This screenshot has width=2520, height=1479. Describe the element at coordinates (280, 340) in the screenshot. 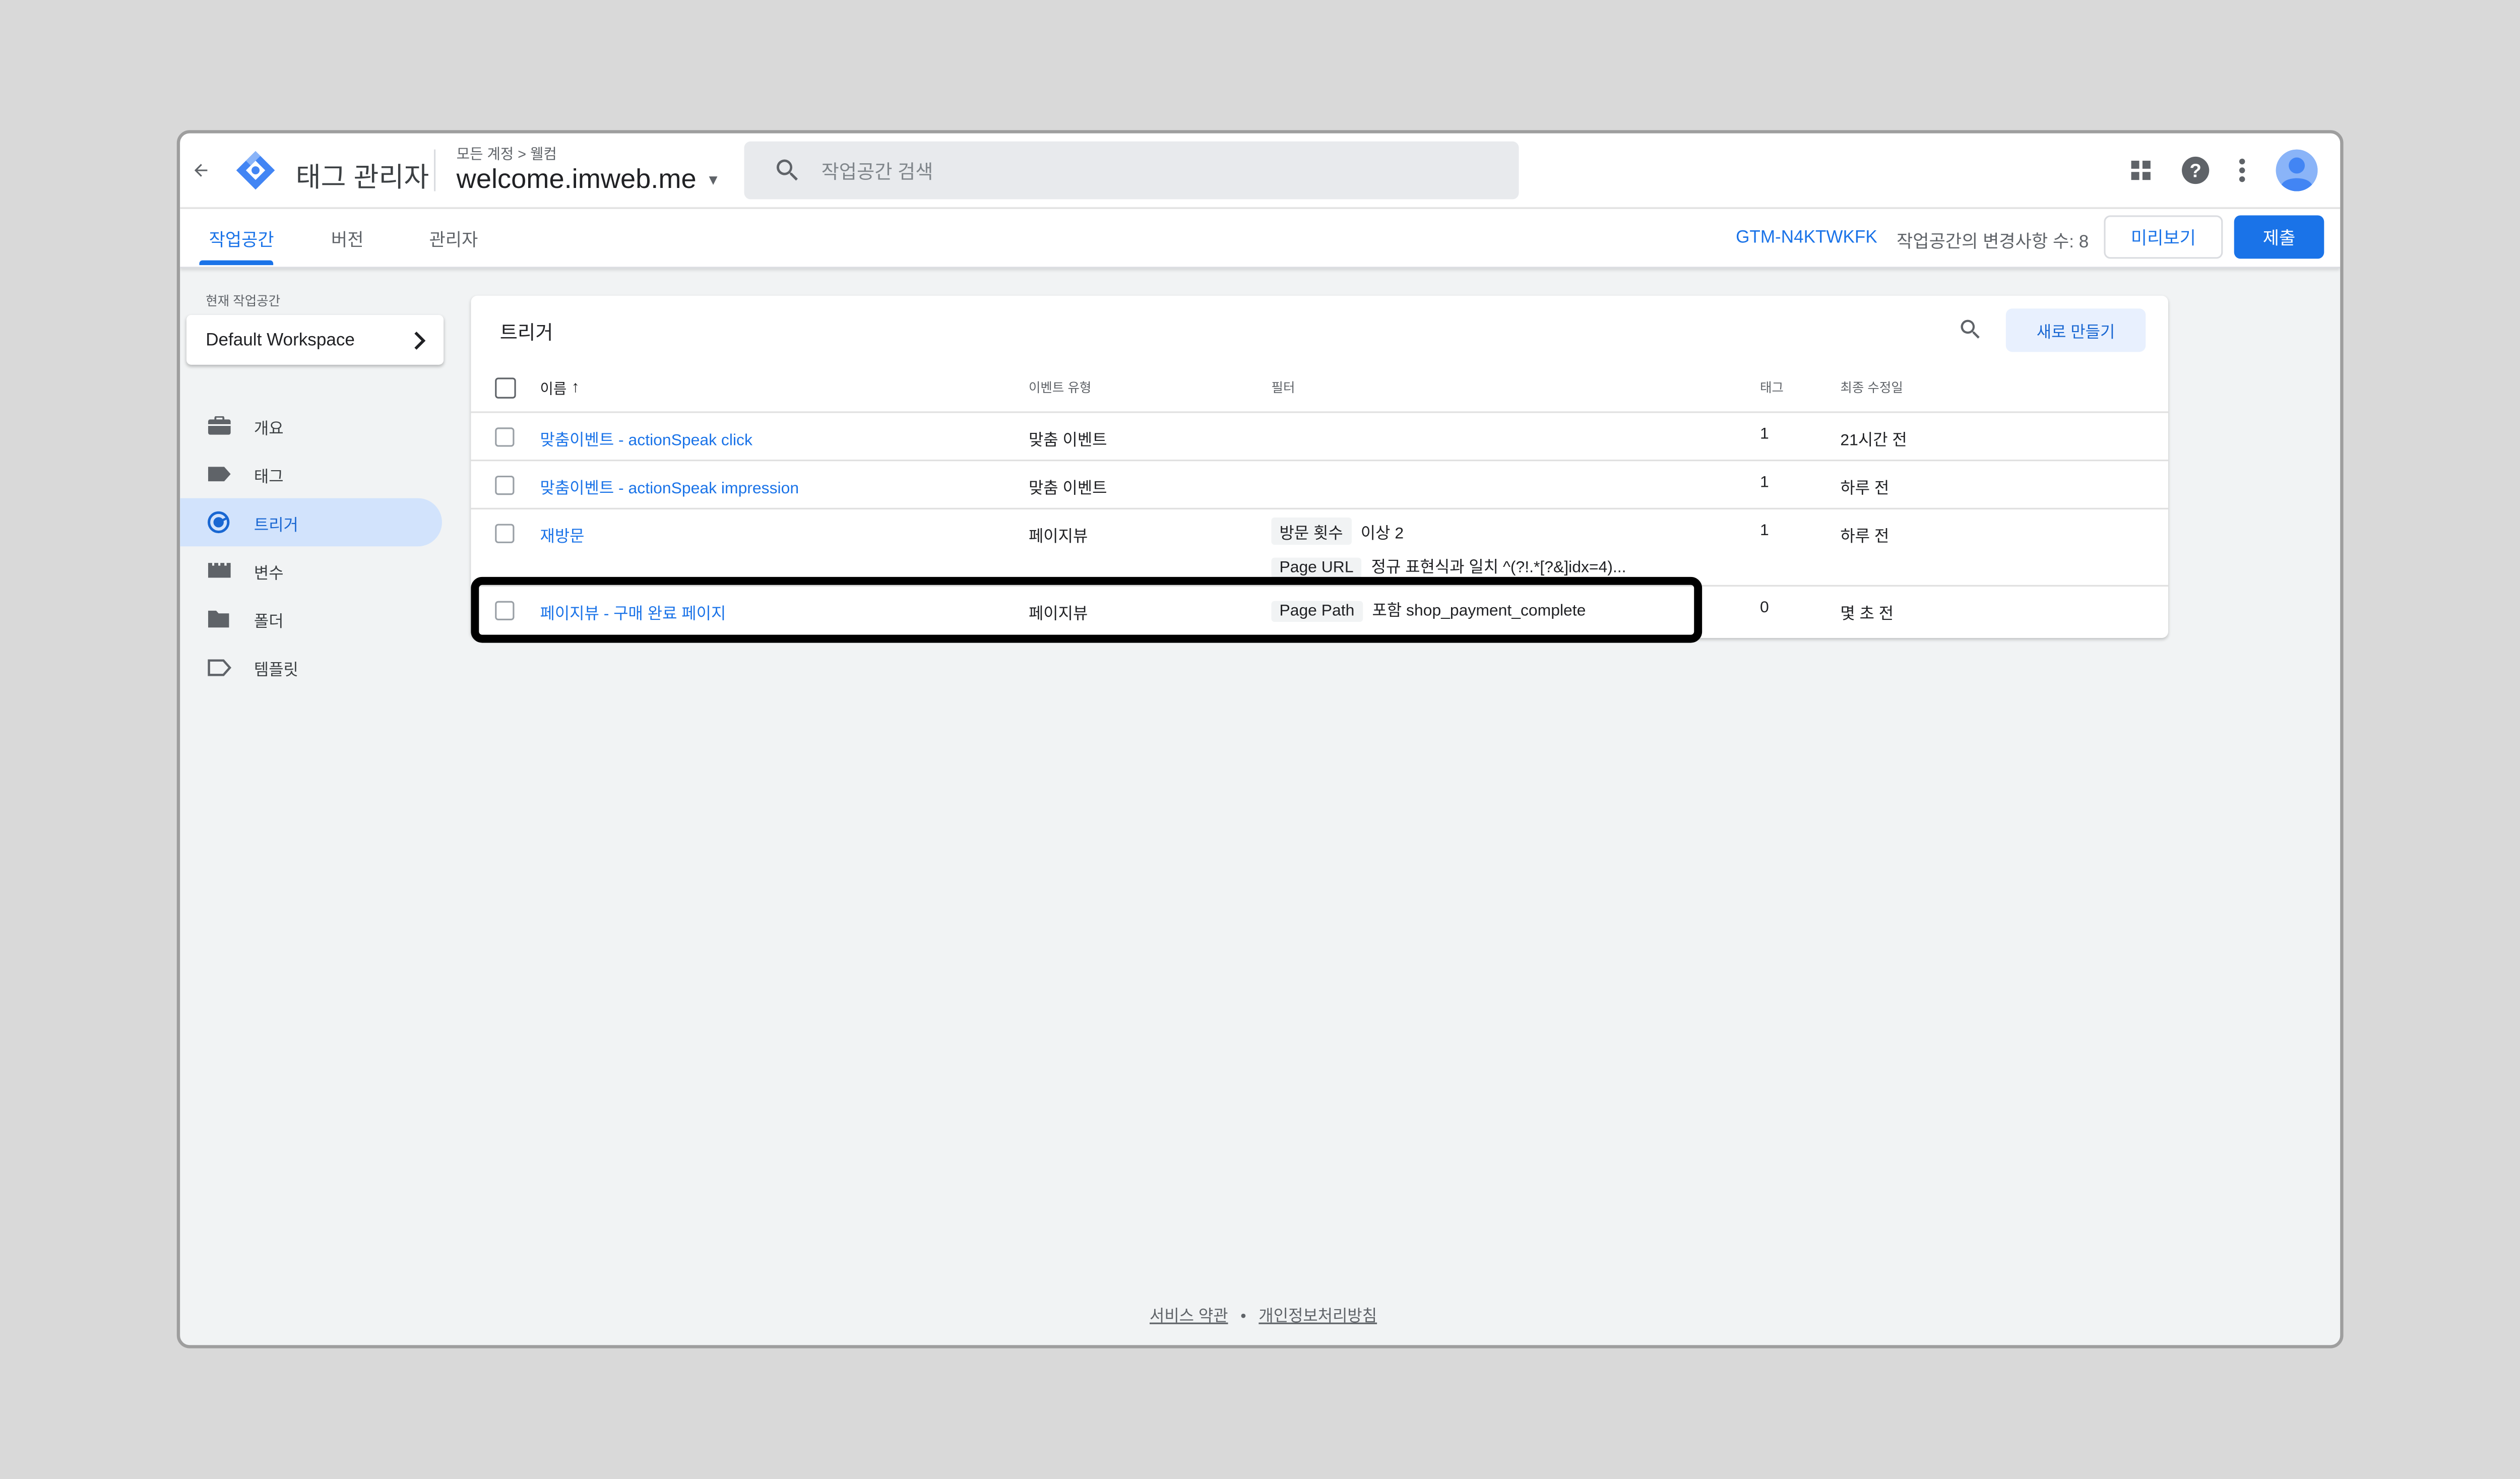

I see `workspace-name: Default Workspace` at that location.